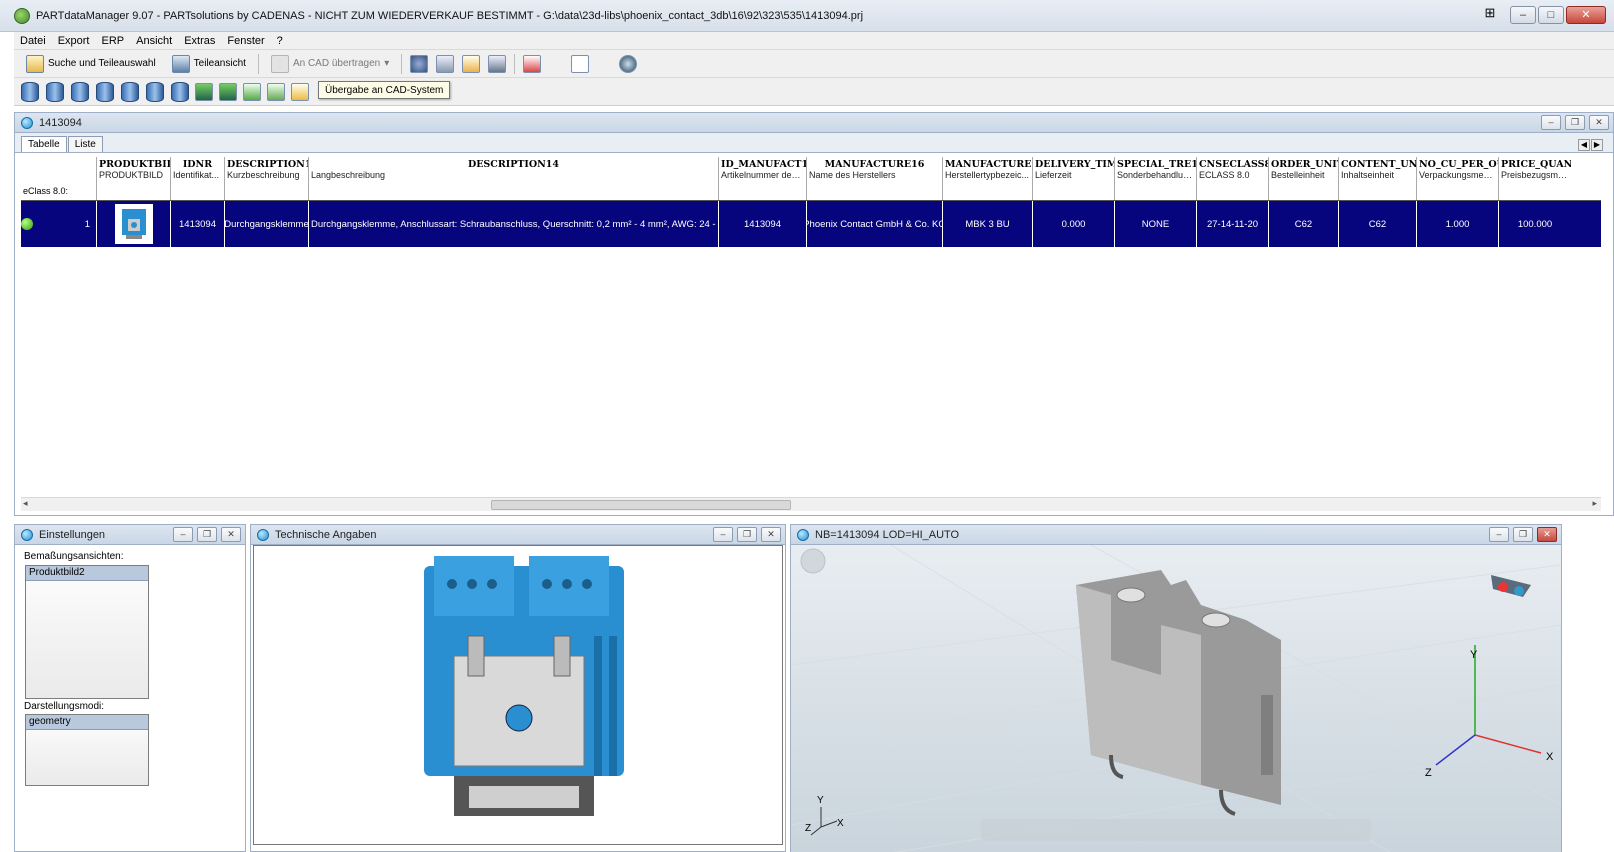 This screenshot has height=852, width=1614. Describe the element at coordinates (267, 224) in the screenshot. I see `short-desc-cell: Durchgangsklemme` at that location.